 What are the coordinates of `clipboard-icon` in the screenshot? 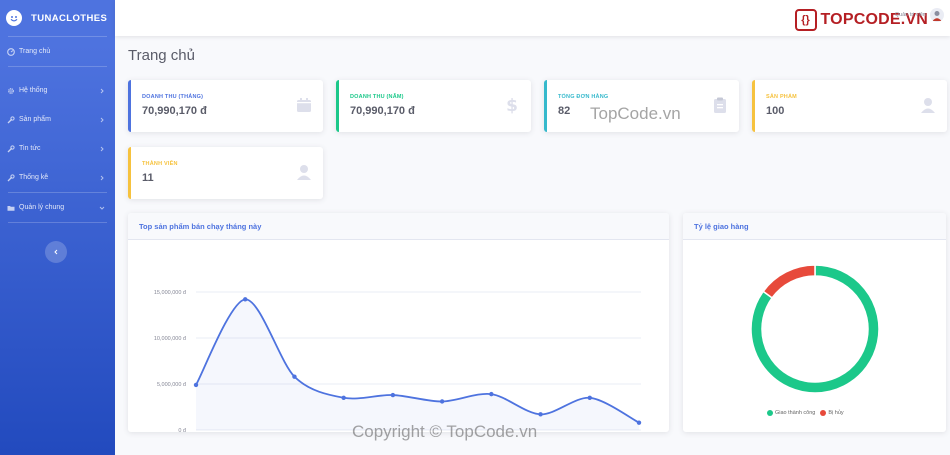 It's located at (720, 105).